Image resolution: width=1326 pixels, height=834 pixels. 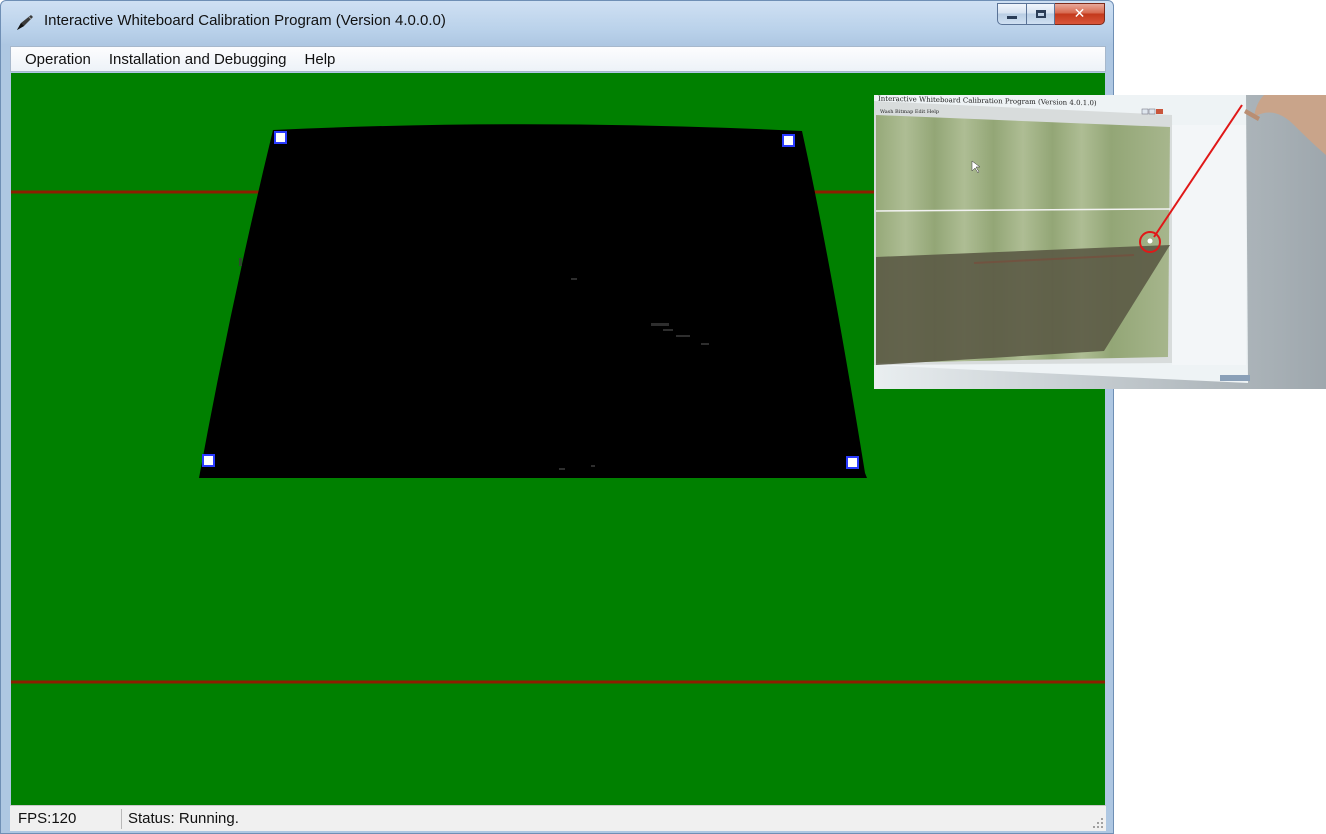 What do you see at coordinates (208, 460) in the screenshot?
I see `calibration-marker-bottom-left` at bounding box center [208, 460].